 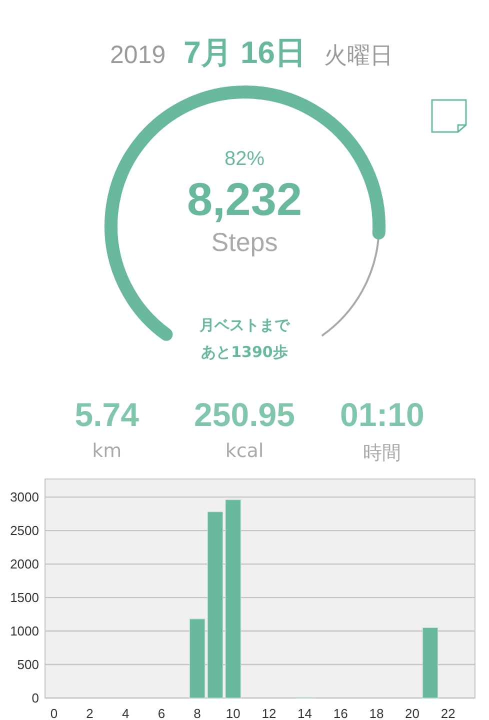 What do you see at coordinates (107, 451) in the screenshot?
I see `stat-label: km` at bounding box center [107, 451].